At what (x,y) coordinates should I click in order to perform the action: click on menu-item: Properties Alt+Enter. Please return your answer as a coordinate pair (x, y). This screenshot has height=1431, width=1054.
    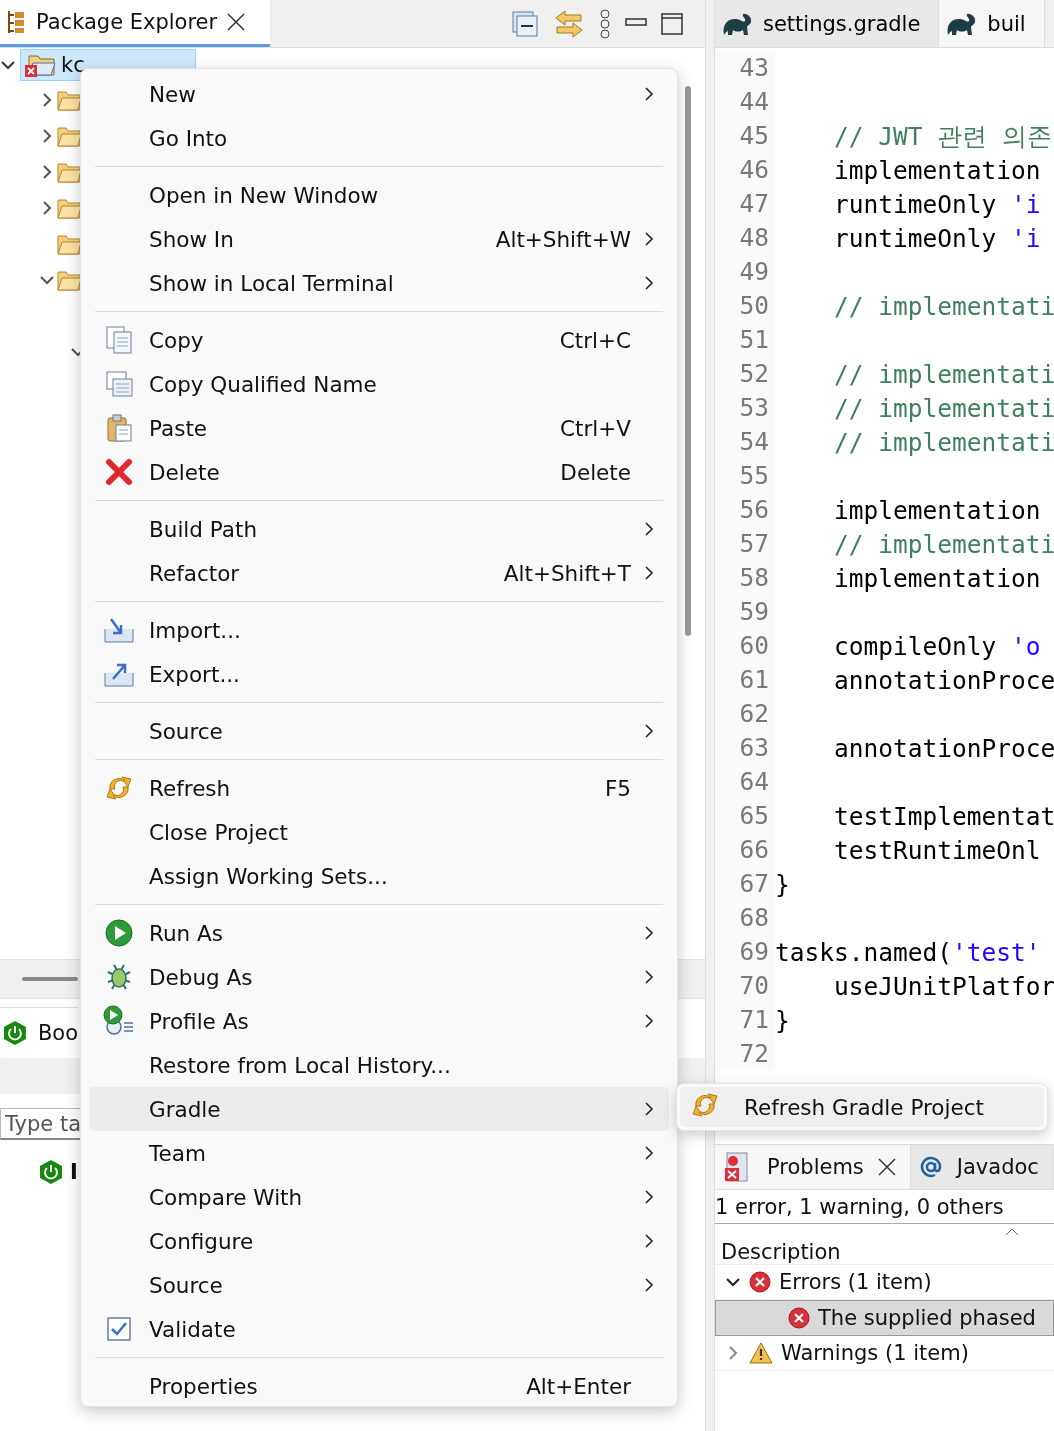
    Looking at the image, I should click on (379, 1386).